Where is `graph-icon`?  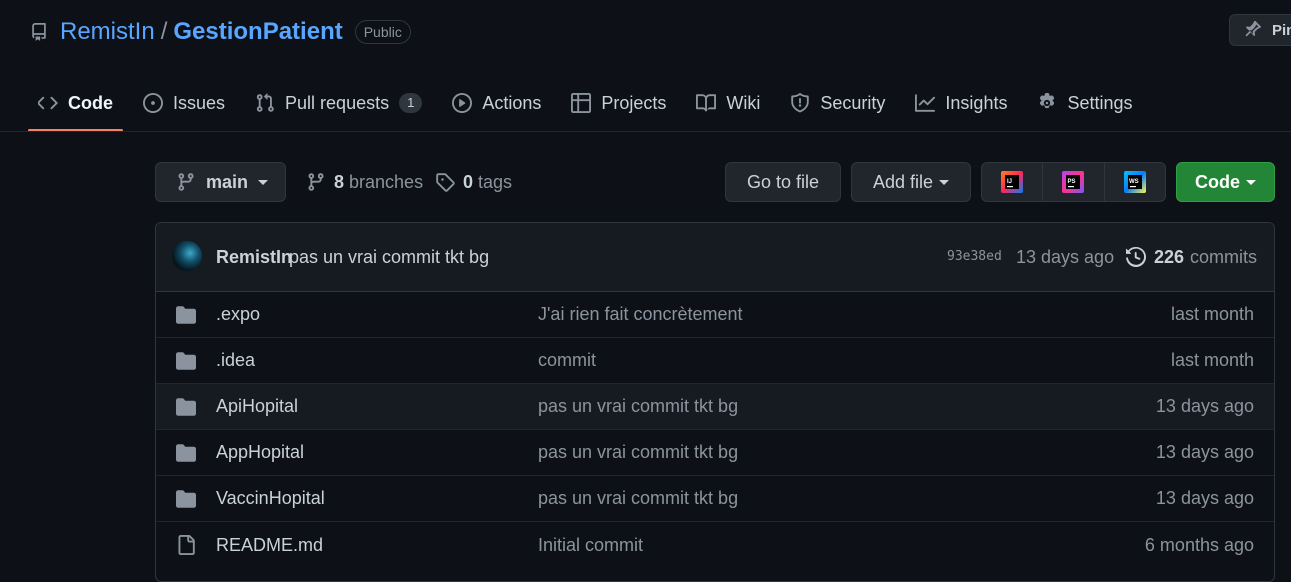 graph-icon is located at coordinates (925, 103).